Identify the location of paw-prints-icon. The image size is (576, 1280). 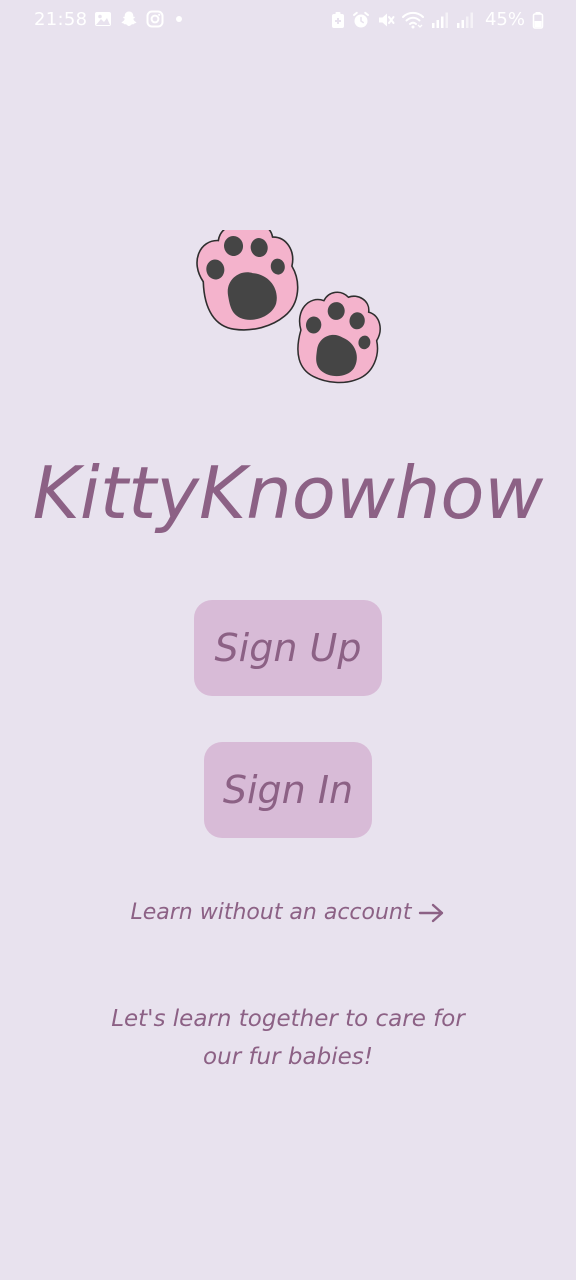
(291, 306).